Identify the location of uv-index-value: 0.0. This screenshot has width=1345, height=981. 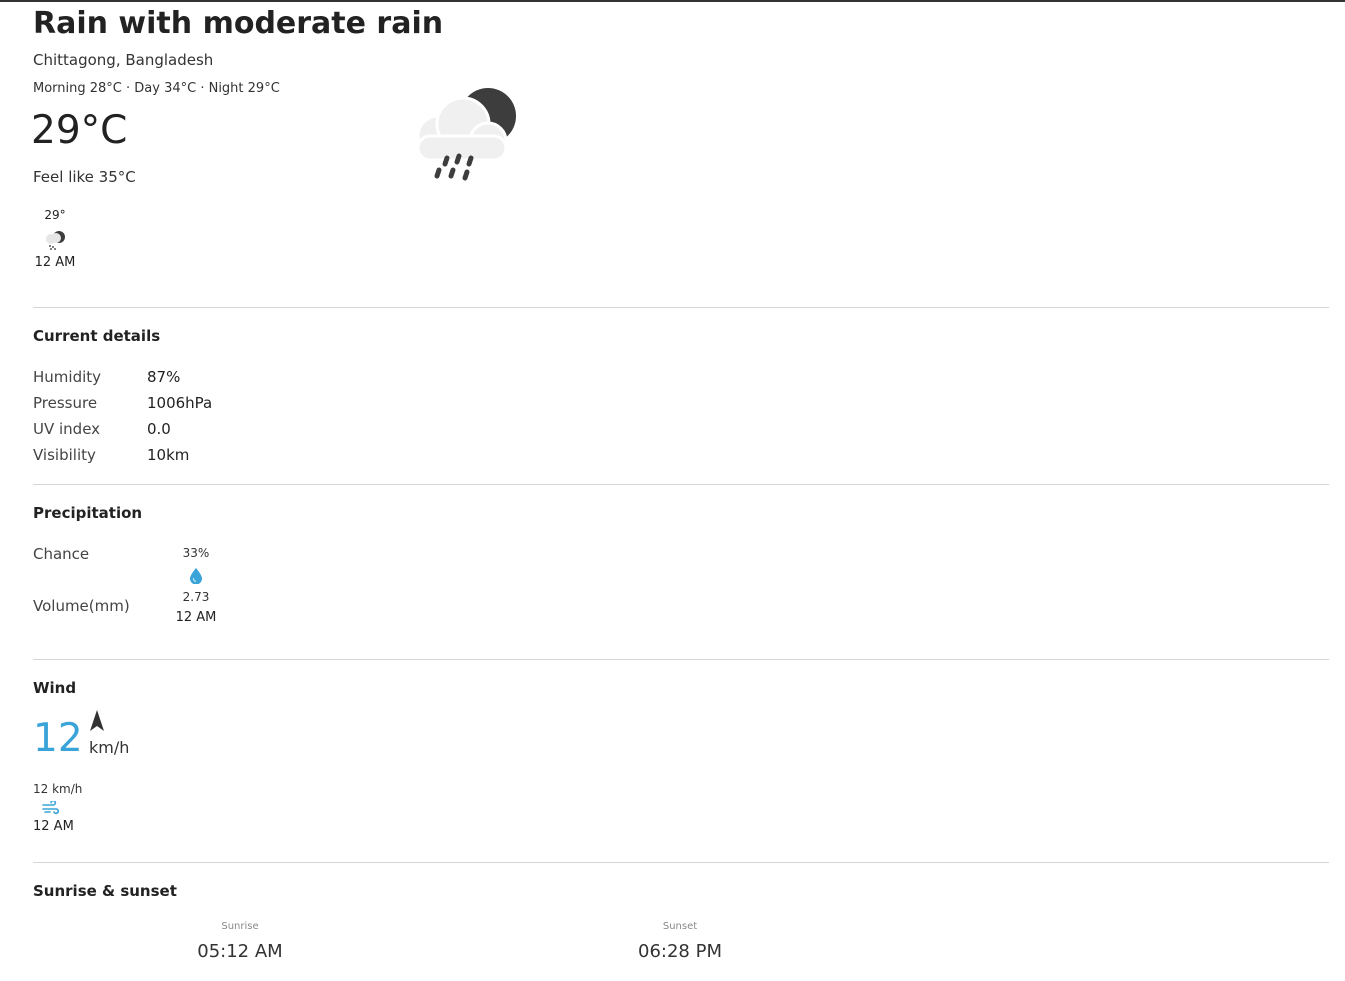
(159, 429).